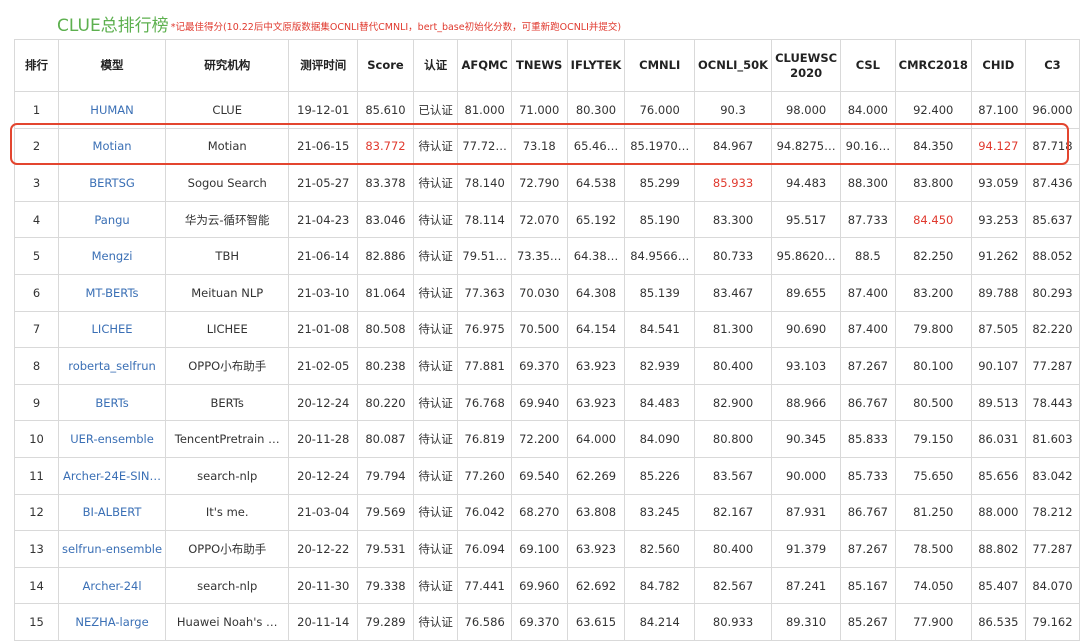  Describe the element at coordinates (112, 110) in the screenshot. I see `model-link: HUMAN` at that location.